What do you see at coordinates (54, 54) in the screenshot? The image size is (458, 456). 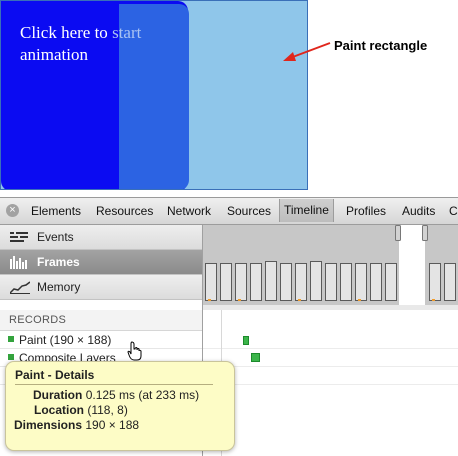 I see `start-text-part2: animation` at bounding box center [54, 54].